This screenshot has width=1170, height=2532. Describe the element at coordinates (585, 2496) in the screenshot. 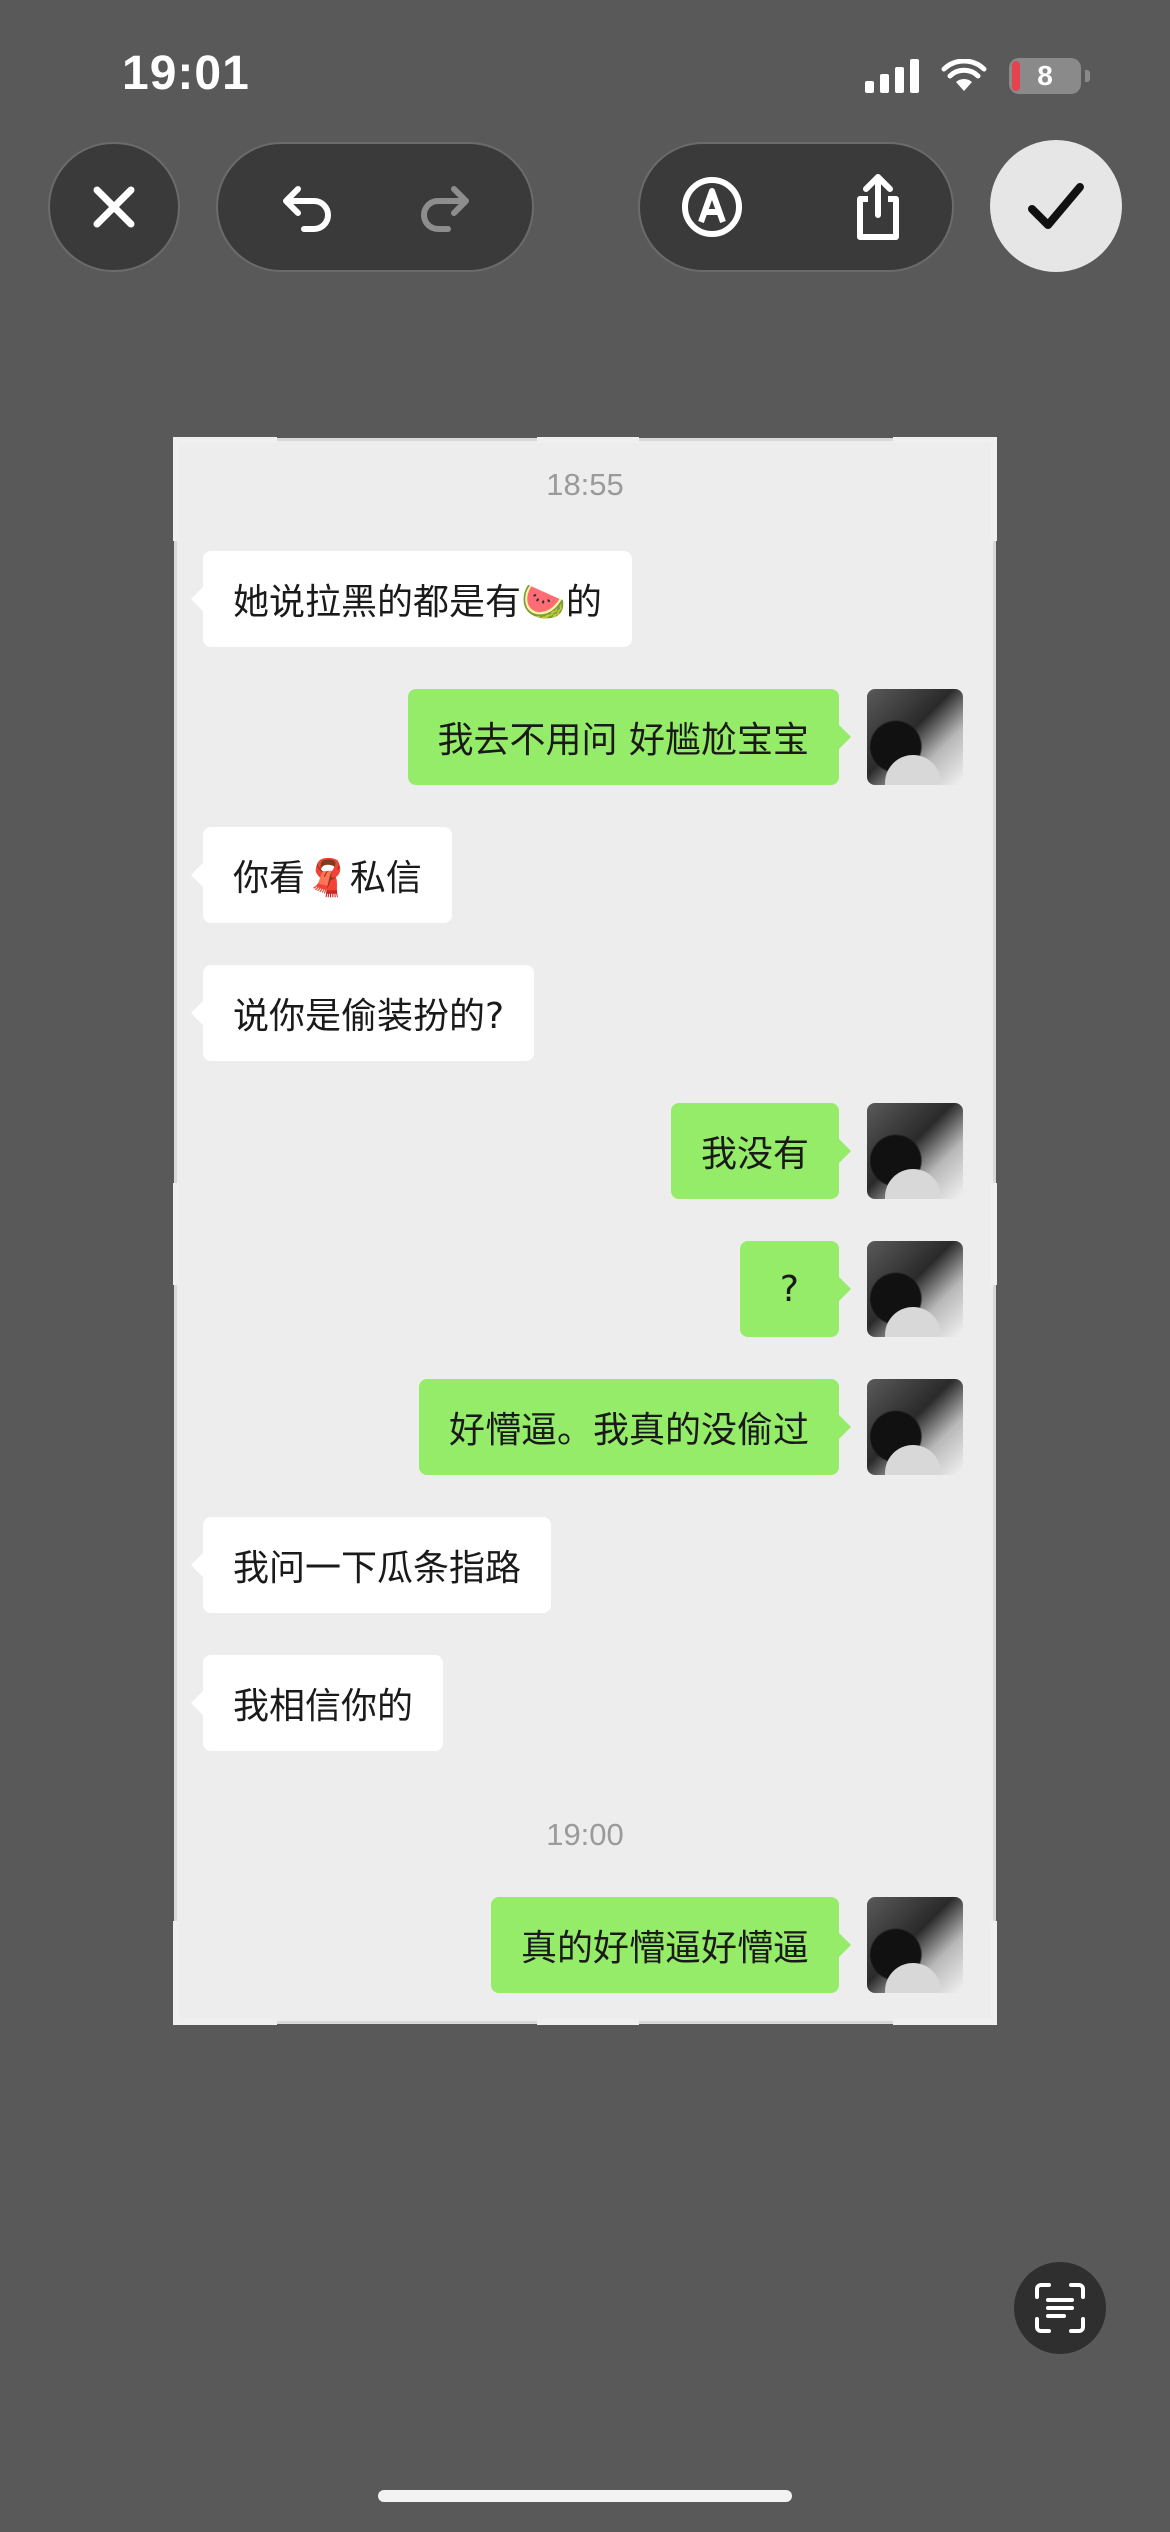

I see `home-indicator` at that location.